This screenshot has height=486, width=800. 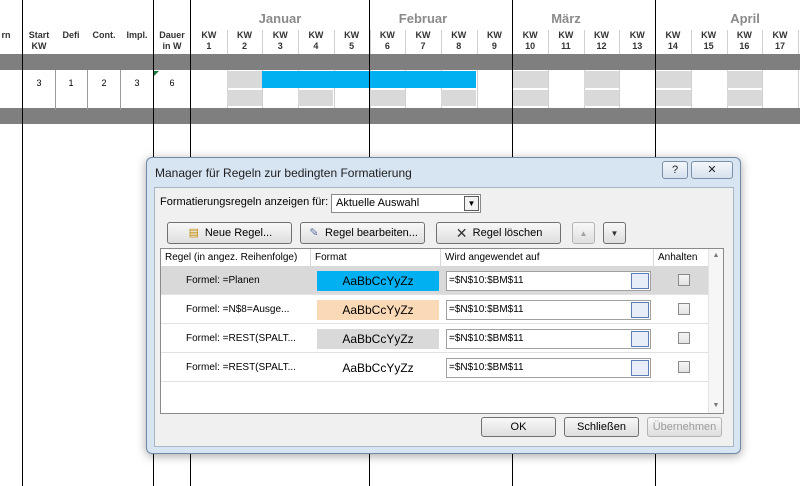 What do you see at coordinates (400, 62) in the screenshot?
I see `sheet-band-top` at bounding box center [400, 62].